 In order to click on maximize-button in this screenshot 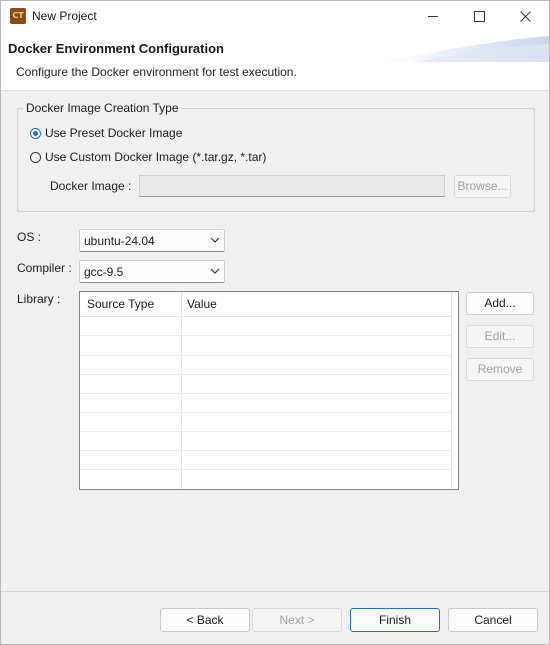, I will do `click(480, 16)`.